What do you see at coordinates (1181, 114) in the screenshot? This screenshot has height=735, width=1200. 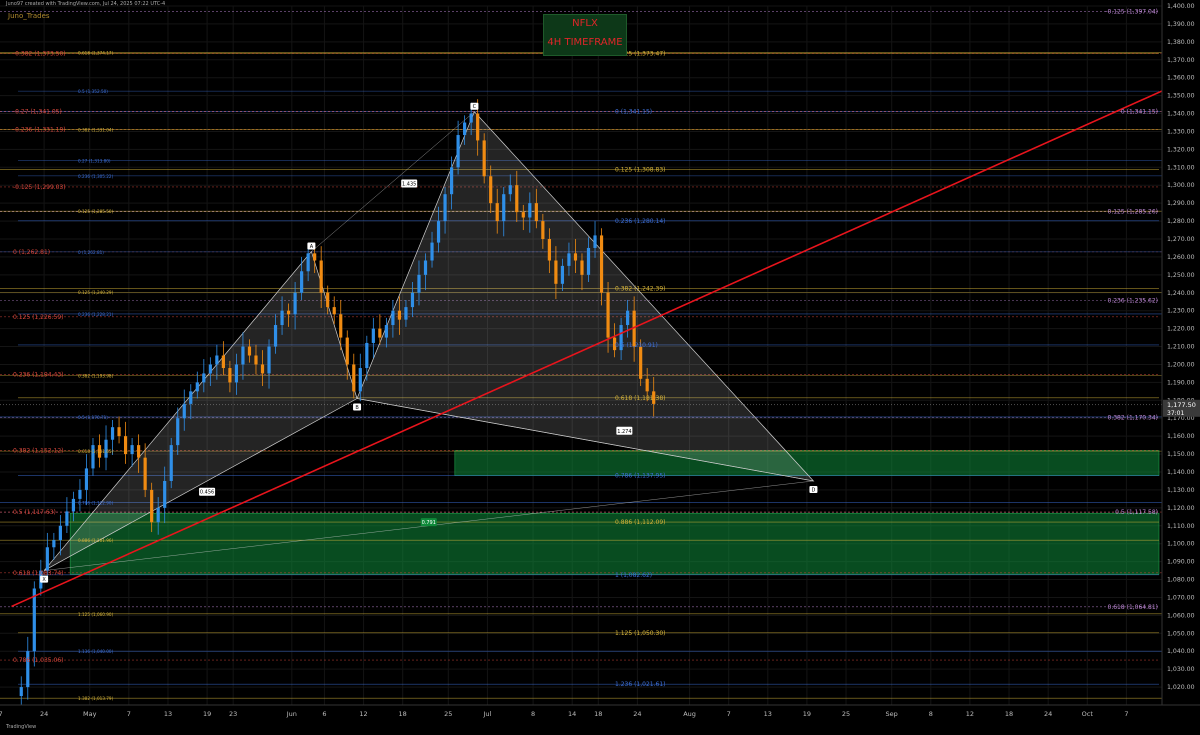 I see `y-tick-label: 1,340.00` at bounding box center [1181, 114].